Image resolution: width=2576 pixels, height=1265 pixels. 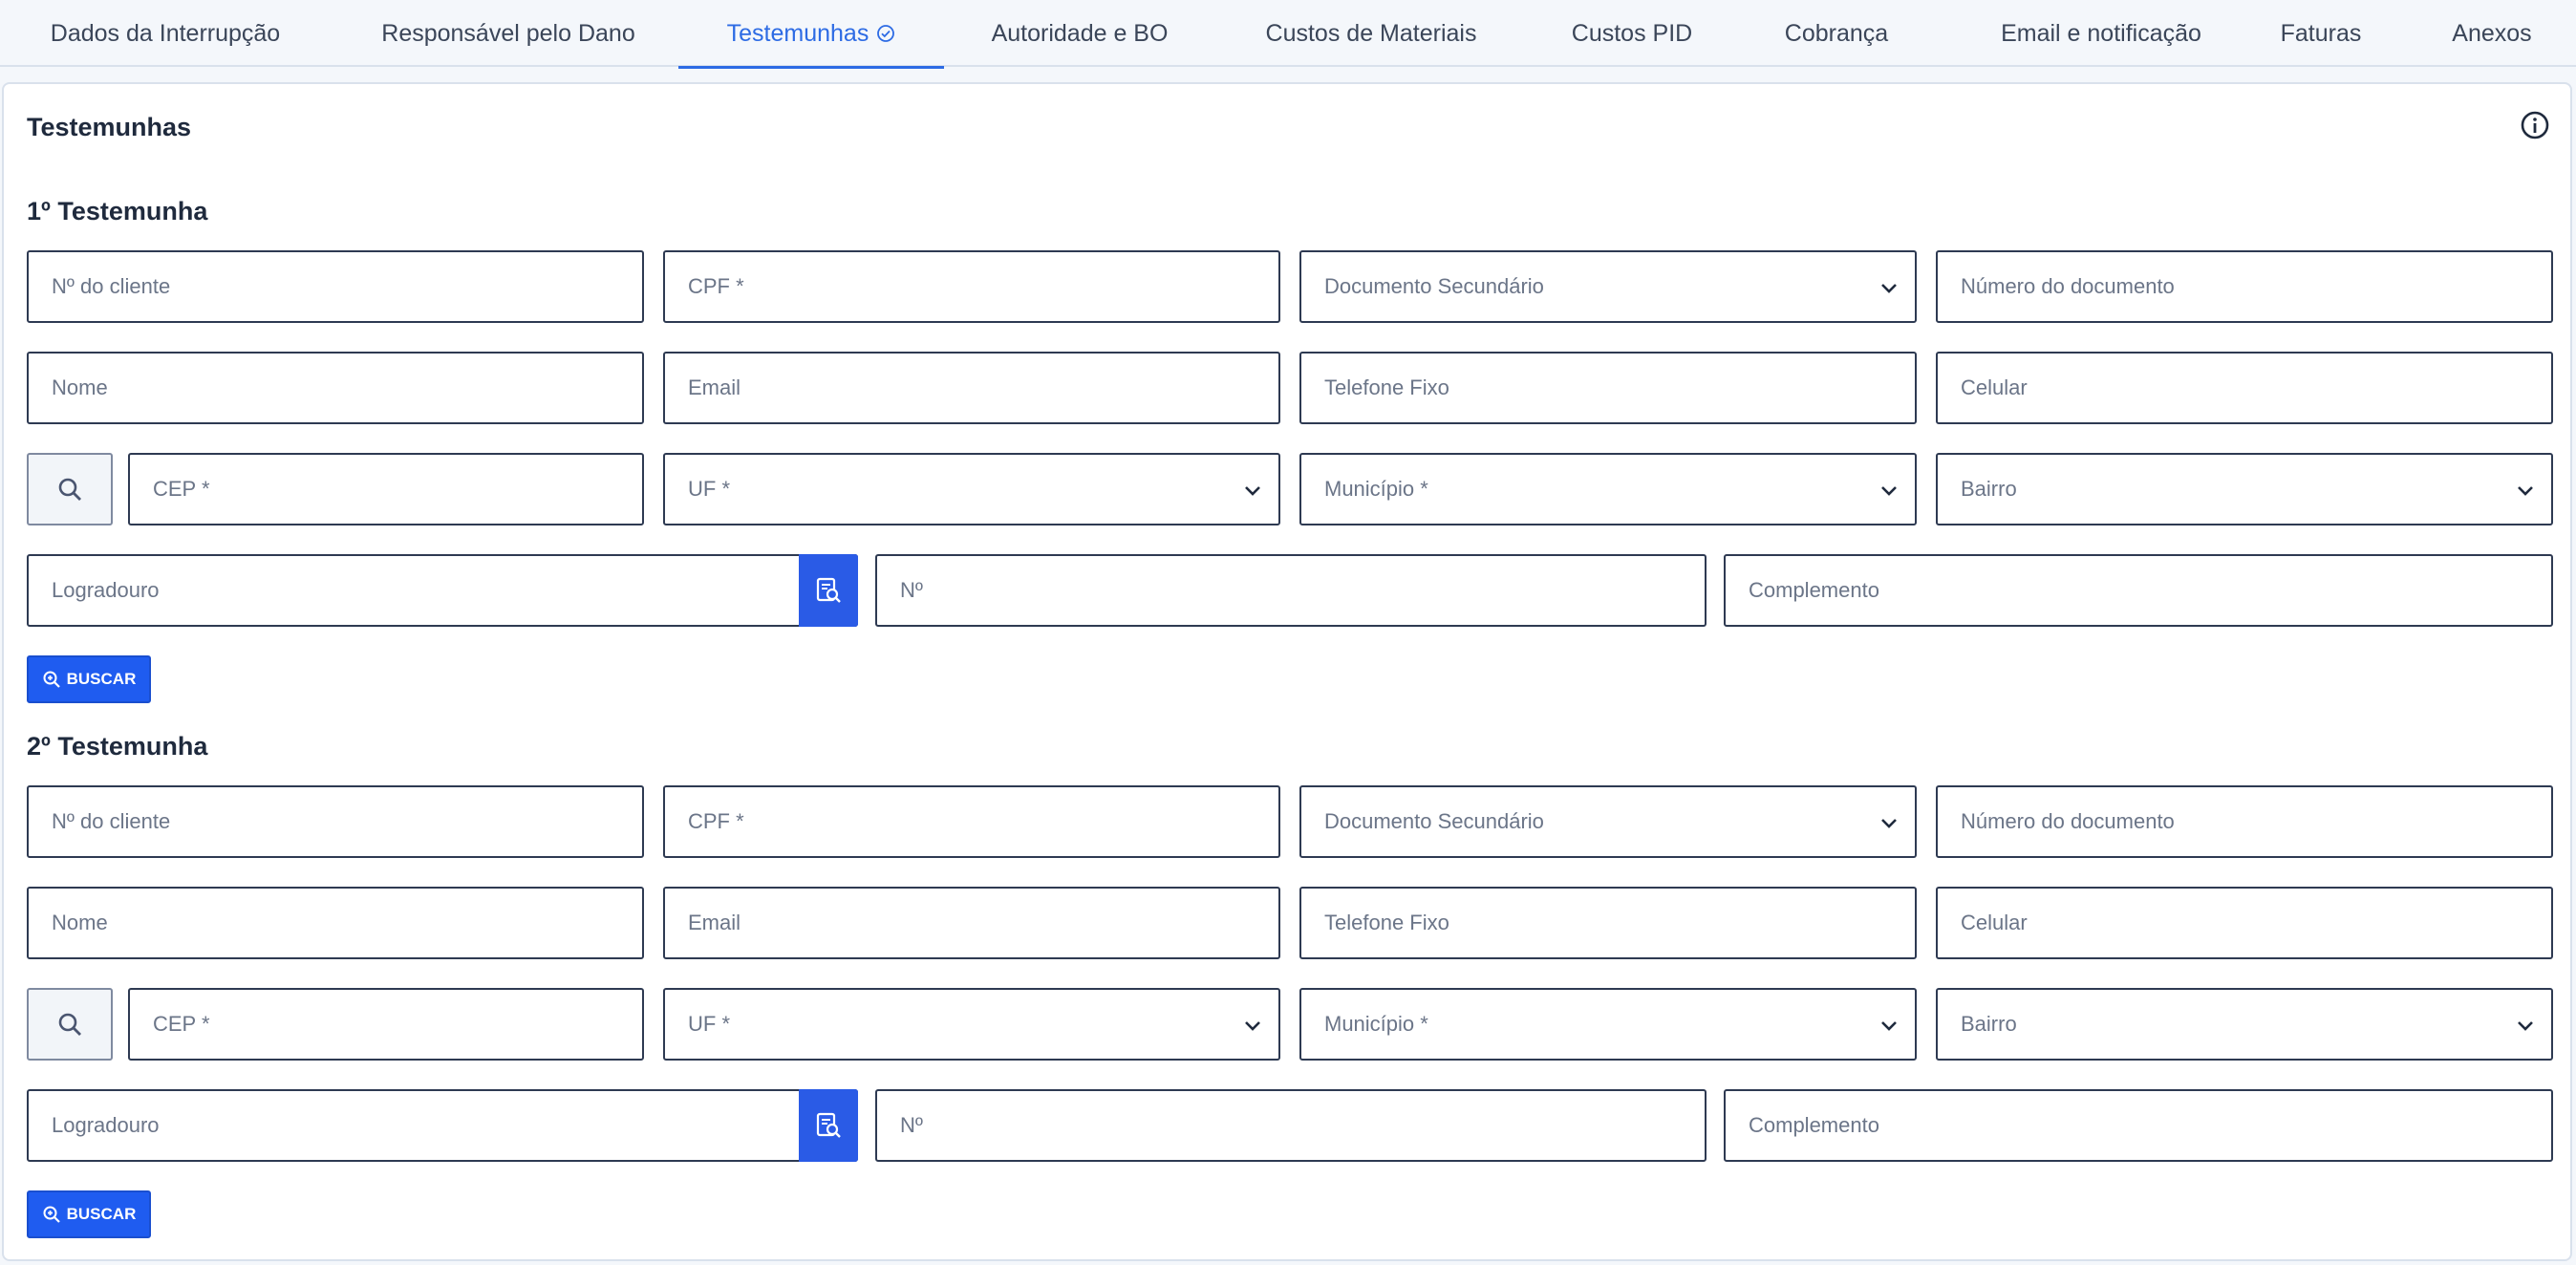 I want to click on tab-label: Email e notificação, so click(x=2101, y=33).